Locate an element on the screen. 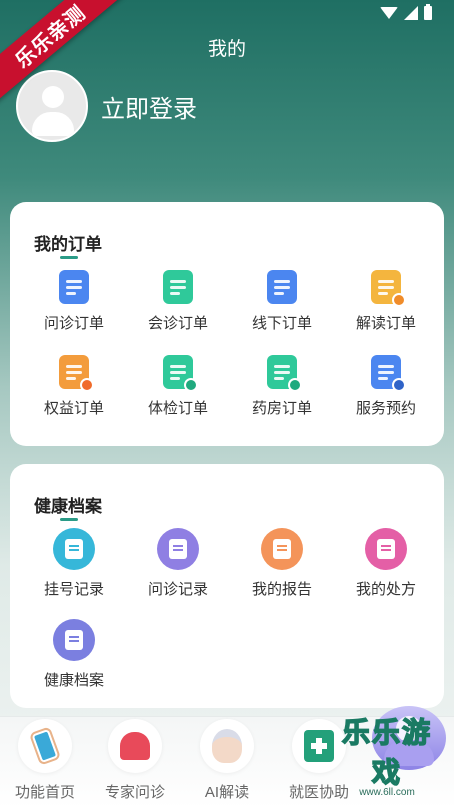 The width and height of the screenshot is (454, 808). status-icons is located at coordinates (406, 12).